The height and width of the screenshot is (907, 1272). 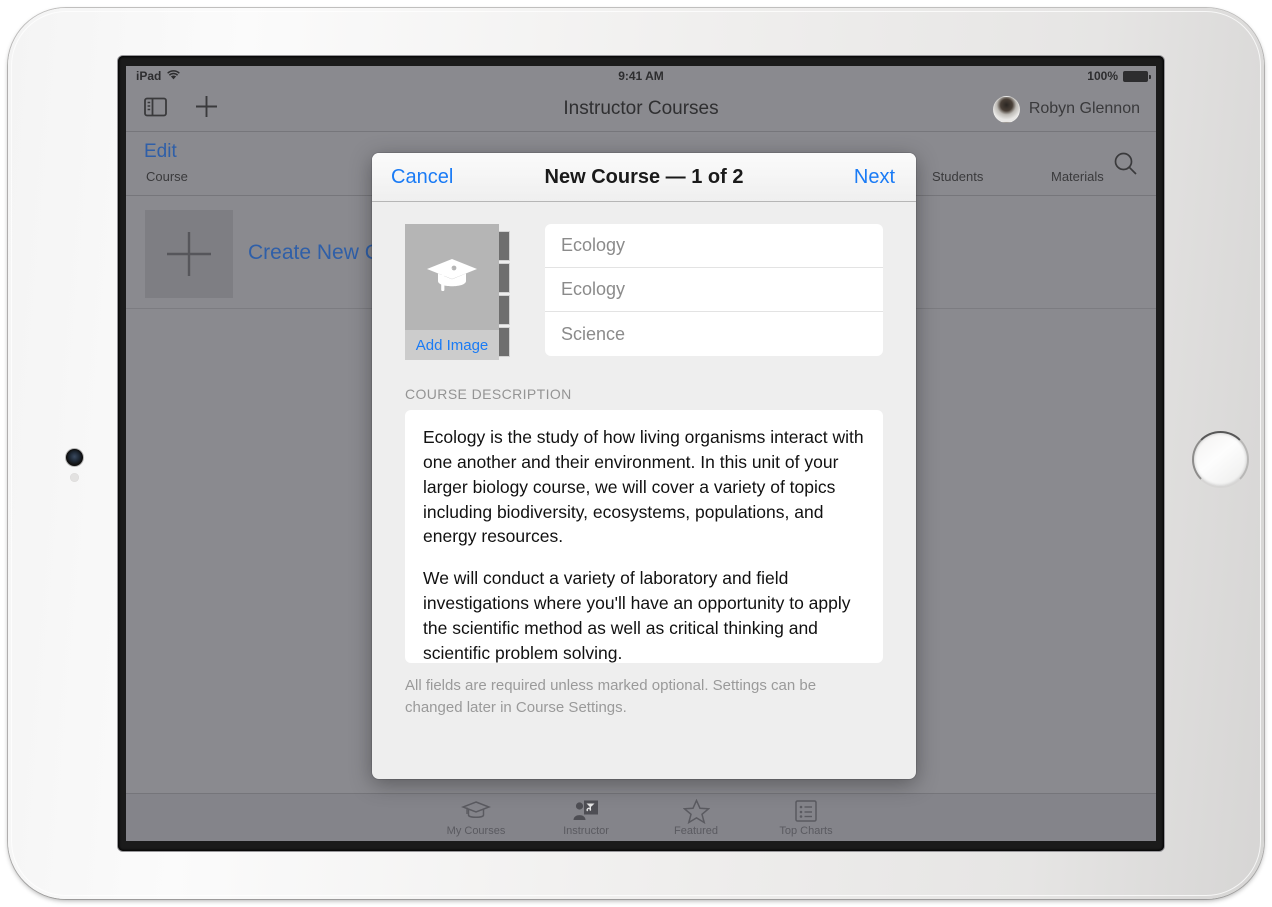 I want to click on front-camera, so click(x=74, y=457).